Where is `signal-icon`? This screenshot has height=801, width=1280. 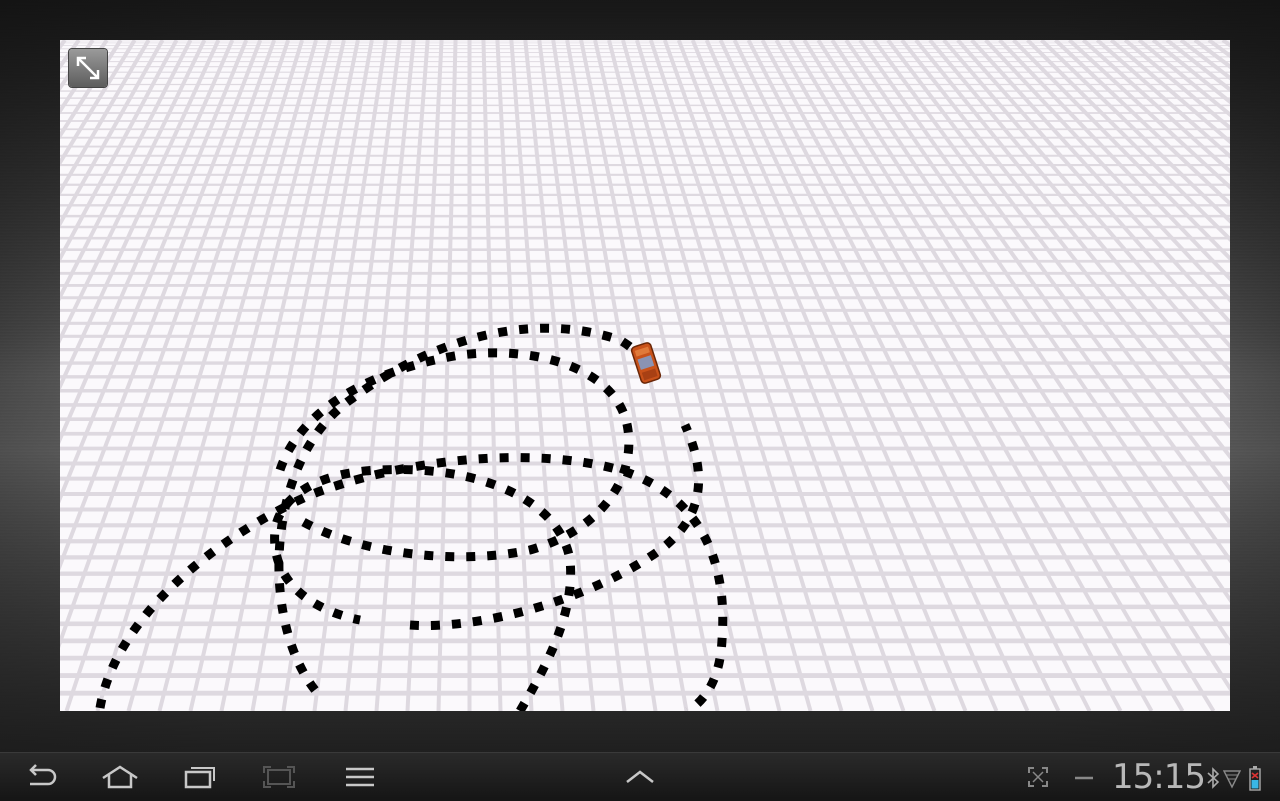 signal-icon is located at coordinates (1232, 779).